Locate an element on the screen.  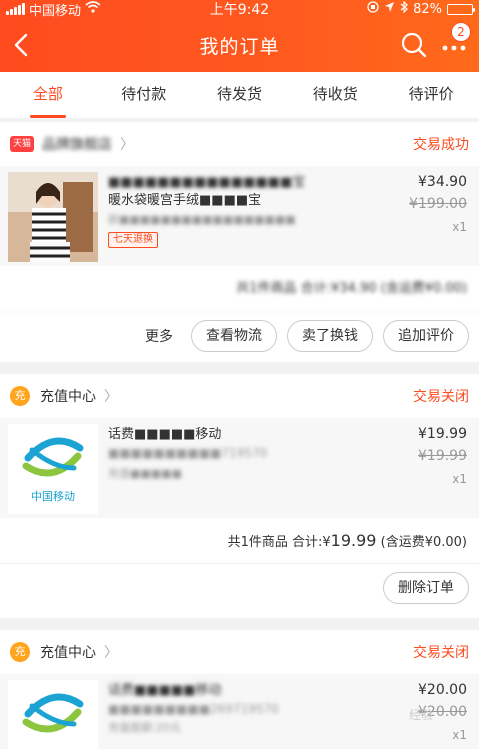
add-review-button: 追加评价 is located at coordinates (426, 336).